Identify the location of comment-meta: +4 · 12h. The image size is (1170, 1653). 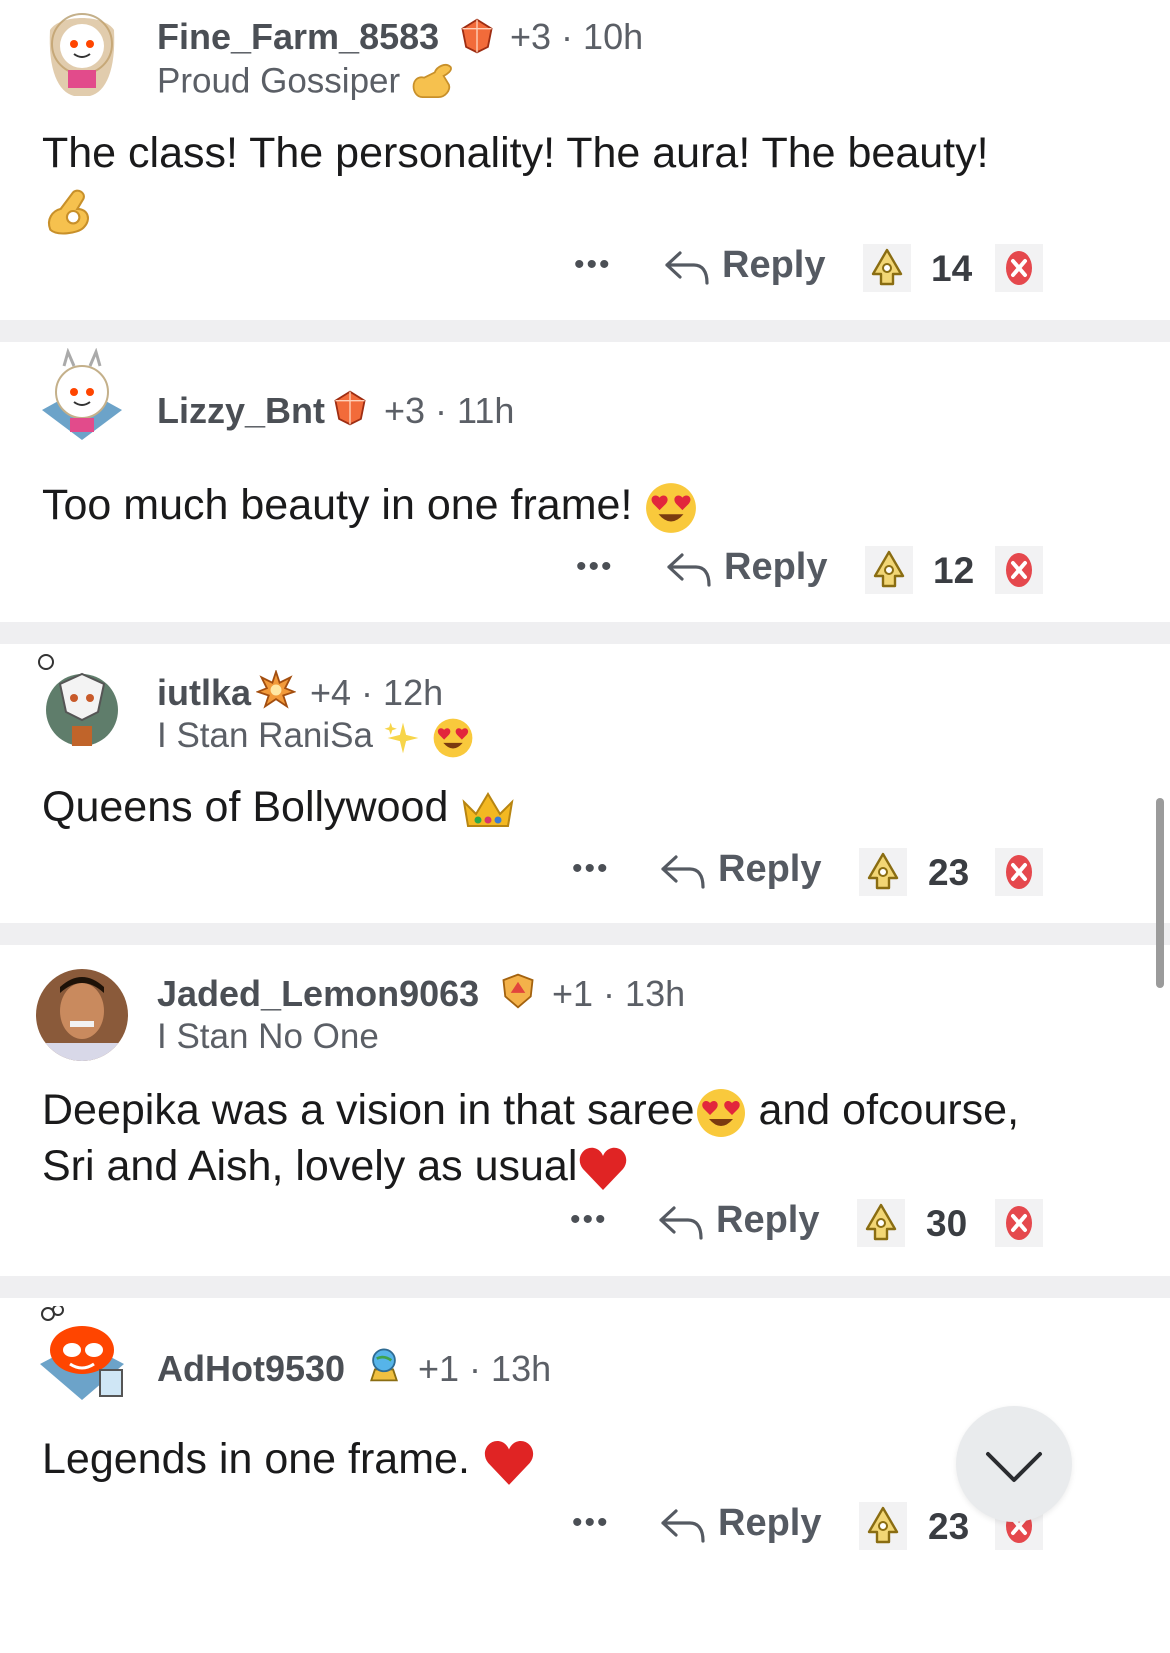
(377, 692).